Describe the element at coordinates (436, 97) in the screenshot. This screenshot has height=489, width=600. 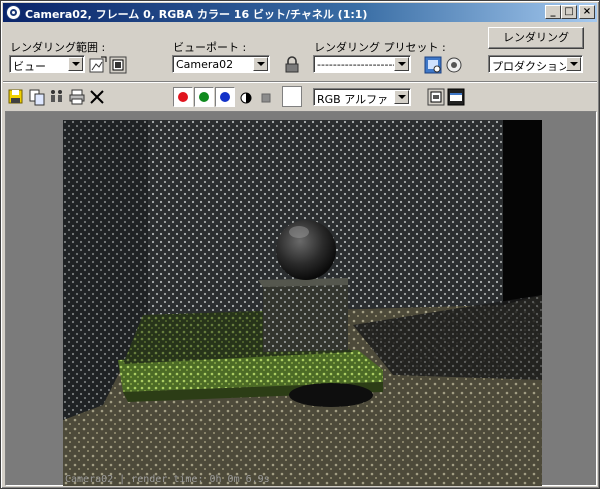
I see `toggle-ui-overlay-icon` at that location.